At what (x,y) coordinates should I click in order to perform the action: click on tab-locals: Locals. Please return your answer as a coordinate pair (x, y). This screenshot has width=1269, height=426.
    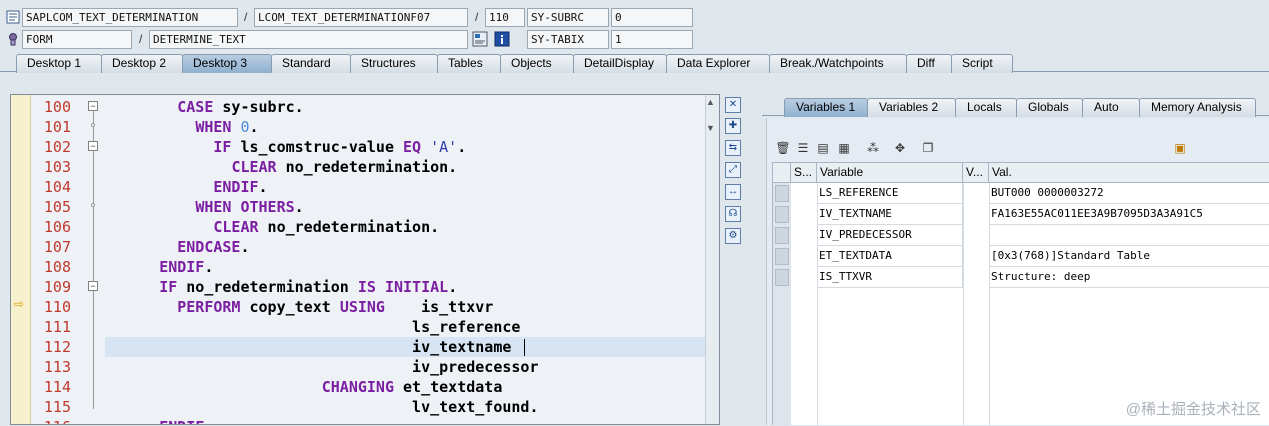
    Looking at the image, I should click on (986, 107).